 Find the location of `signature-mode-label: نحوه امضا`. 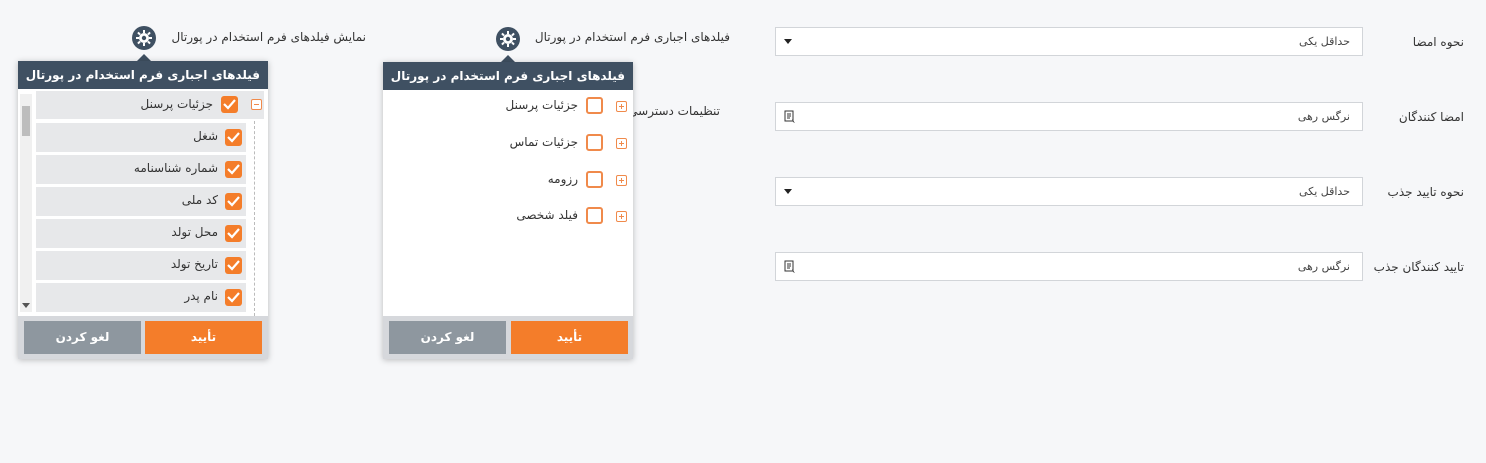

signature-mode-label: نحوه امضا is located at coordinates (1438, 42).